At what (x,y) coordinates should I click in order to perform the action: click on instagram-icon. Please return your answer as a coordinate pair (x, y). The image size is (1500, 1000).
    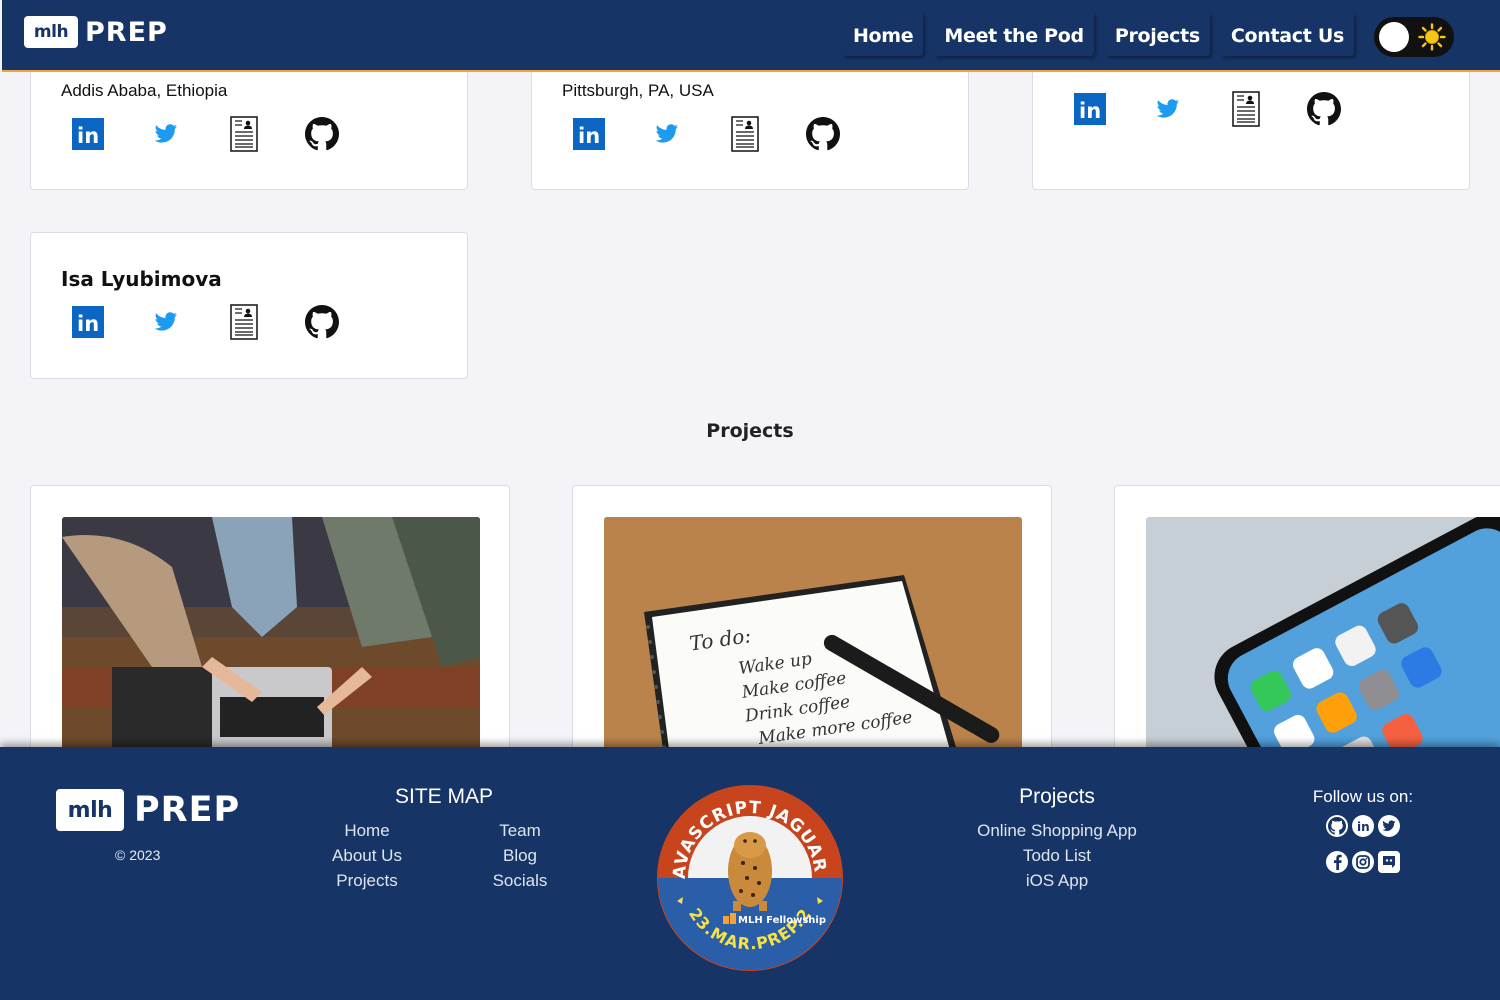
    Looking at the image, I should click on (1363, 862).